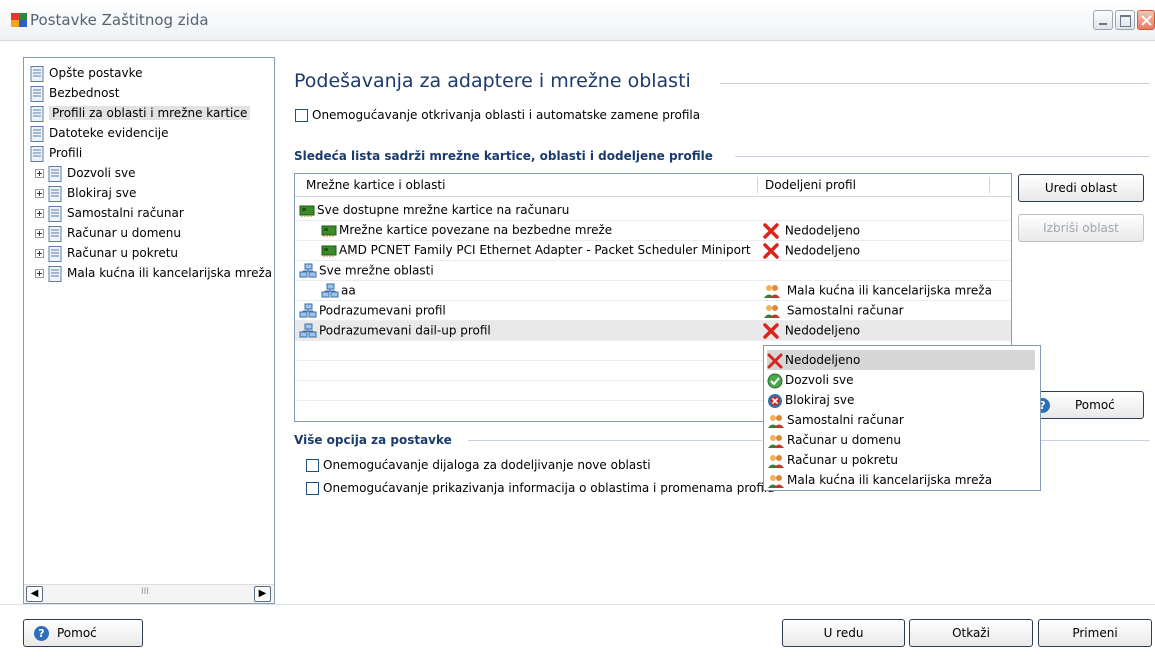  Describe the element at coordinates (901, 400) in the screenshot. I see `dropdown-option-block-all: Blokiraj sve` at that location.